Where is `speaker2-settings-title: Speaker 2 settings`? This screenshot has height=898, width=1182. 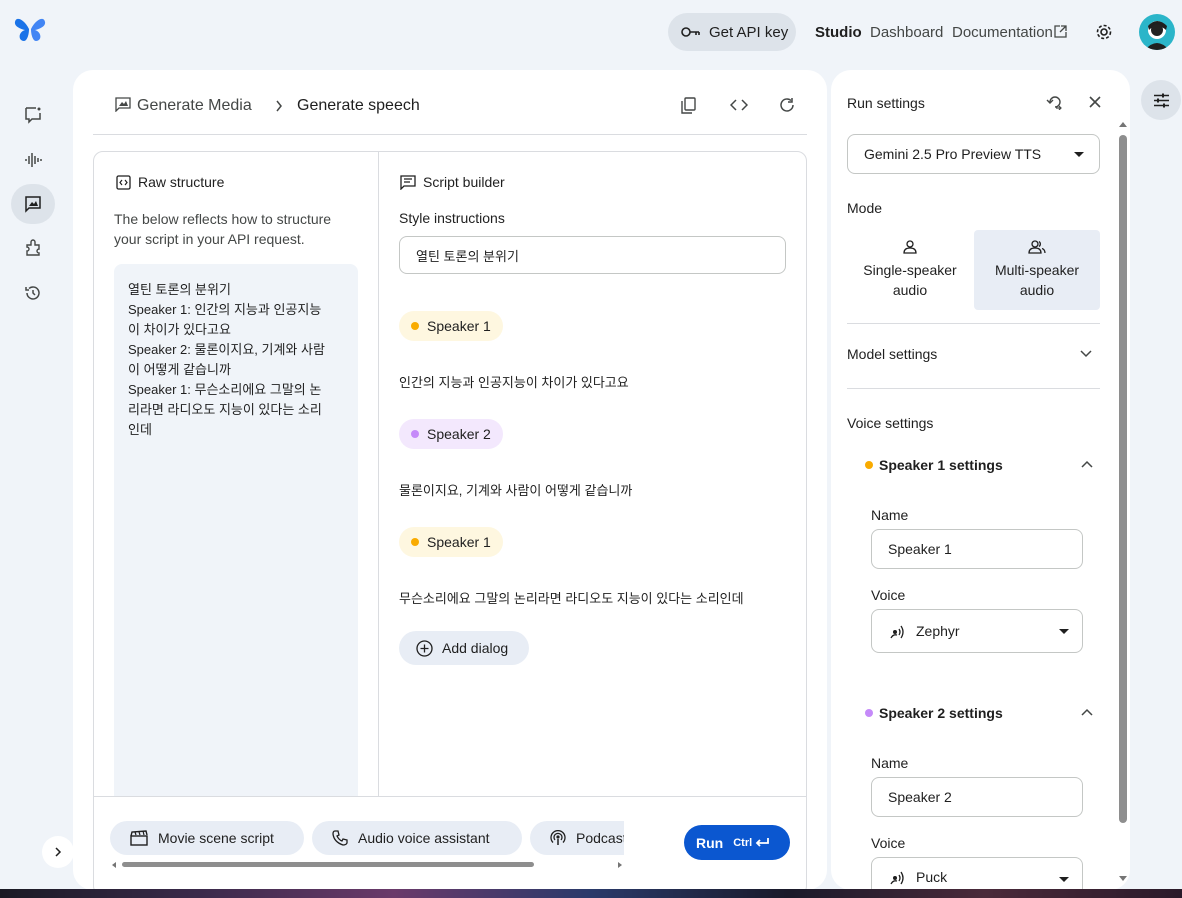 speaker2-settings-title: Speaker 2 settings is located at coordinates (941, 713).